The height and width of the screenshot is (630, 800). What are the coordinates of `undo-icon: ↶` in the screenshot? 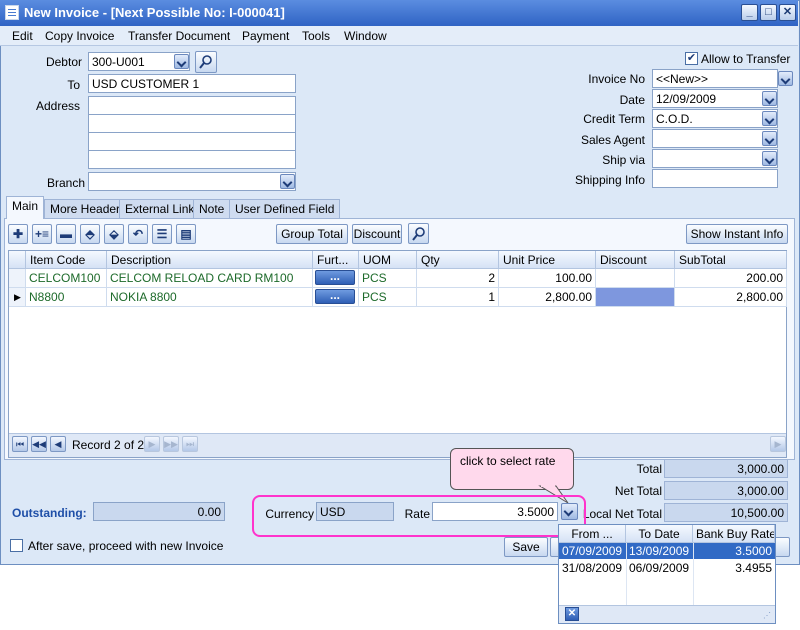 It's located at (138, 234).